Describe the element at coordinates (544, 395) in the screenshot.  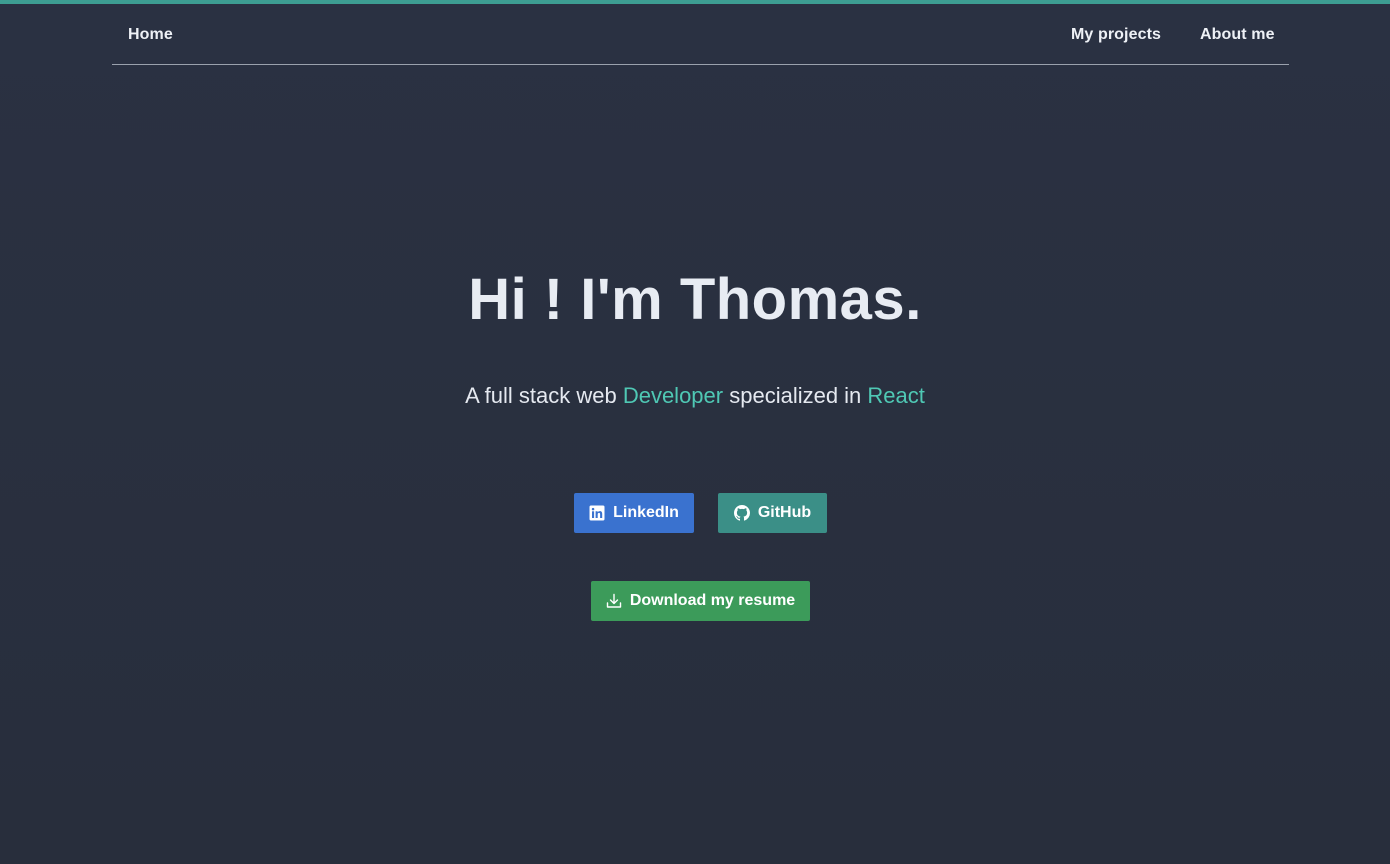
I see `subtitle-text-1: A full stack web` at that location.